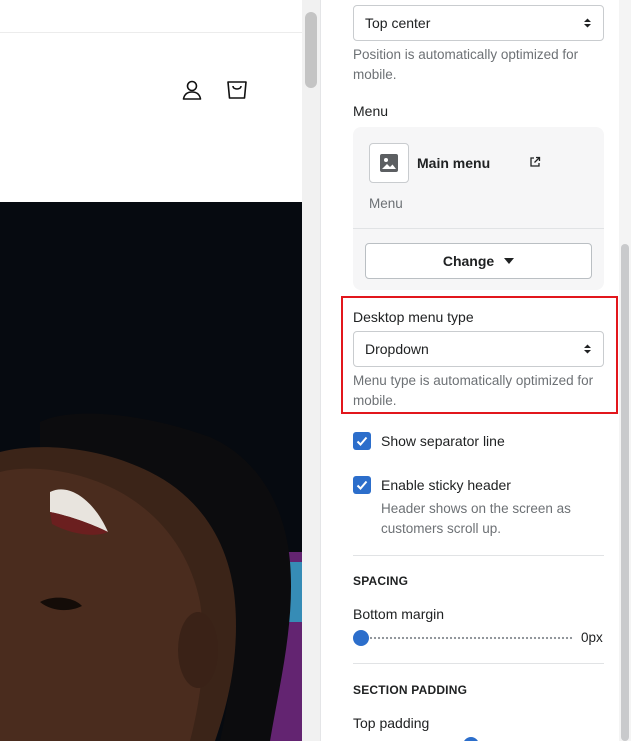 Image resolution: width=631 pixels, height=741 pixels. Describe the element at coordinates (361, 638) in the screenshot. I see `bottom-margin-slider-handle` at that location.